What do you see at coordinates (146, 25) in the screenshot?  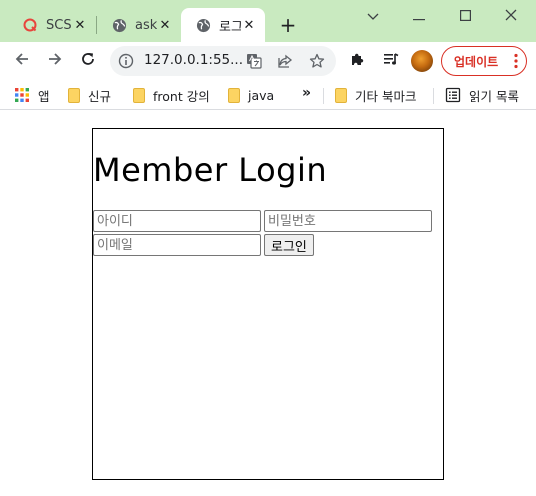 I see `tab-title: ask_` at bounding box center [146, 25].